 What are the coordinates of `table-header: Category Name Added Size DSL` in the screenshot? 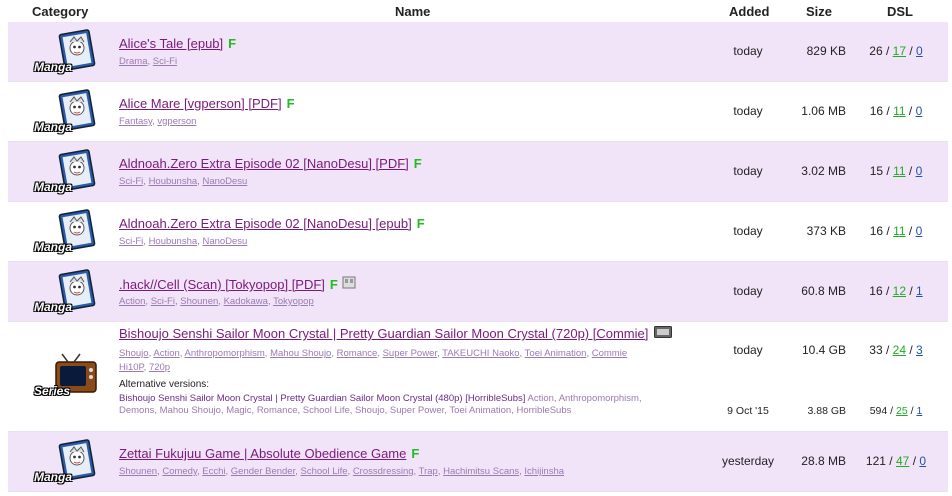 It's located at (476, 11).